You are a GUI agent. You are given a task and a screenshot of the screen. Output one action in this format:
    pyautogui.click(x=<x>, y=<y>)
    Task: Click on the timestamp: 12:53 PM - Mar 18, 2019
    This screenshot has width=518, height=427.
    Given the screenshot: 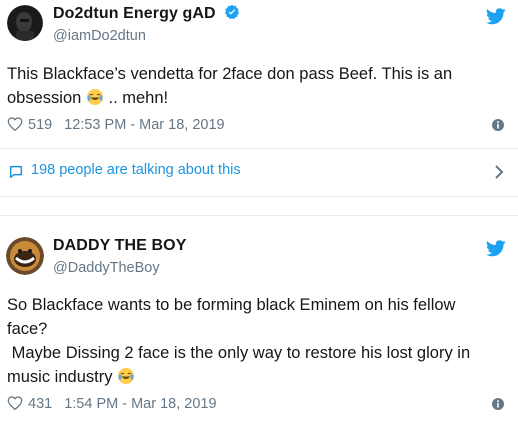 What is the action you would take?
    pyautogui.click(x=144, y=125)
    